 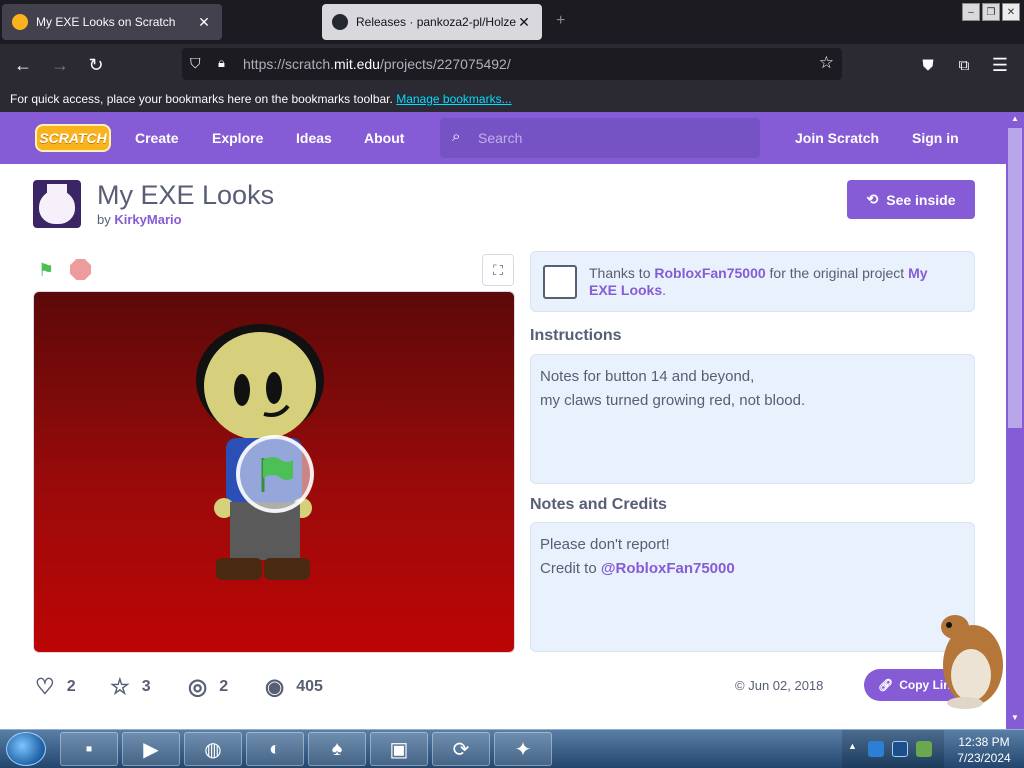 I want to click on scroll-down-arrow-icon: ▼, so click(x=1015, y=720).